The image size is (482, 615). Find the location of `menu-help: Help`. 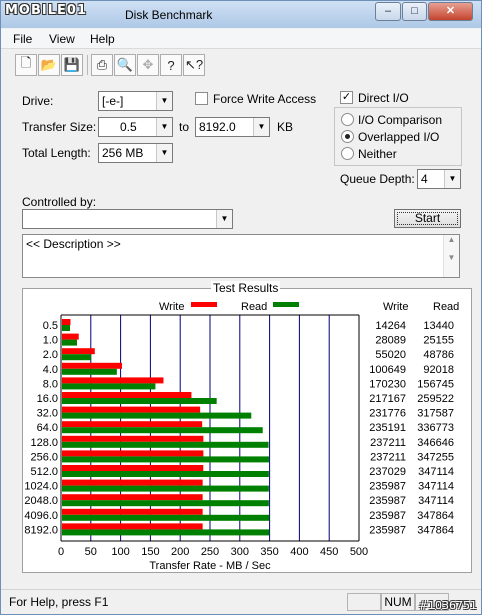

menu-help: Help is located at coordinates (102, 39).